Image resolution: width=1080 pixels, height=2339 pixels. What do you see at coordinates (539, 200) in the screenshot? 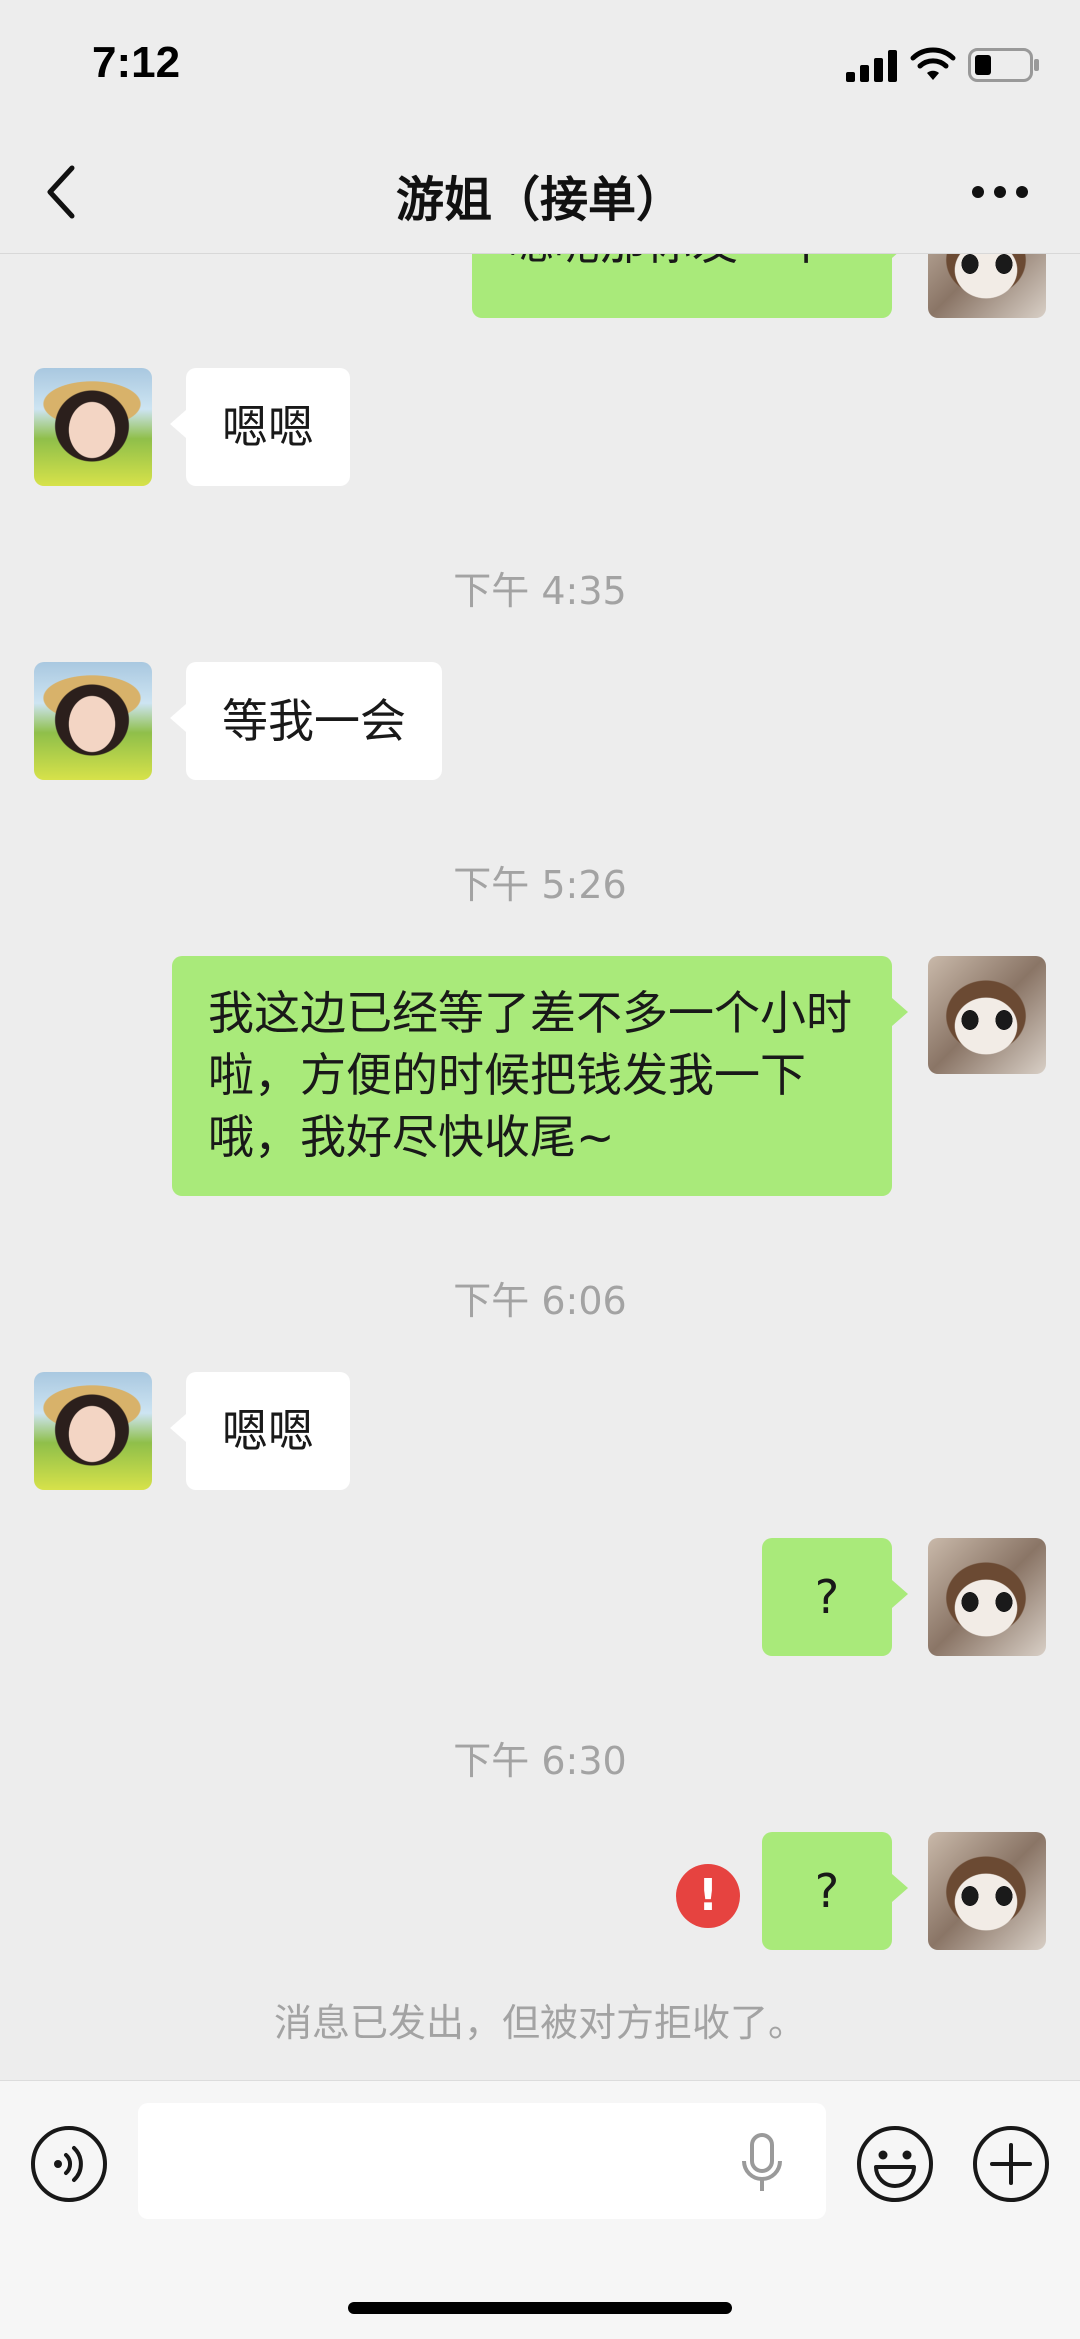
I see `chat-title: 游姐（接单）` at bounding box center [539, 200].